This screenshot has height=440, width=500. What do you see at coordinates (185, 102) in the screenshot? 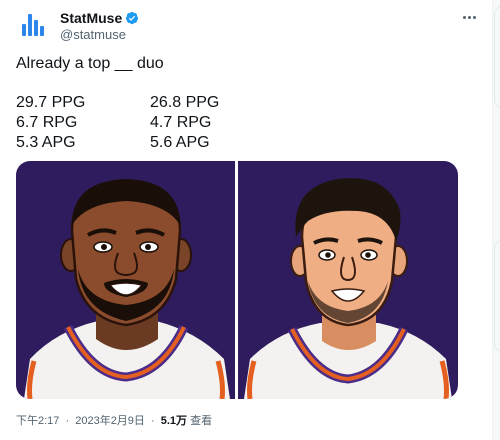
I see `stat-line: 26.8 PPG` at bounding box center [185, 102].